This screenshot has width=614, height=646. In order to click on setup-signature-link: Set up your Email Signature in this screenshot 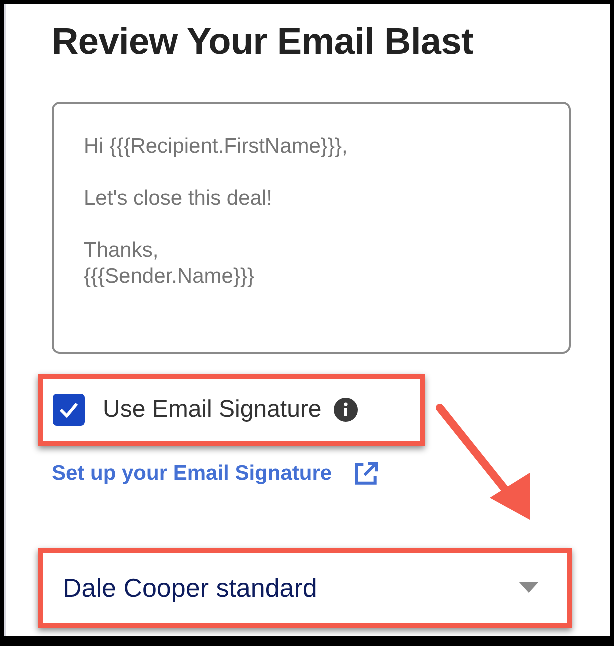, I will do `click(192, 474)`.